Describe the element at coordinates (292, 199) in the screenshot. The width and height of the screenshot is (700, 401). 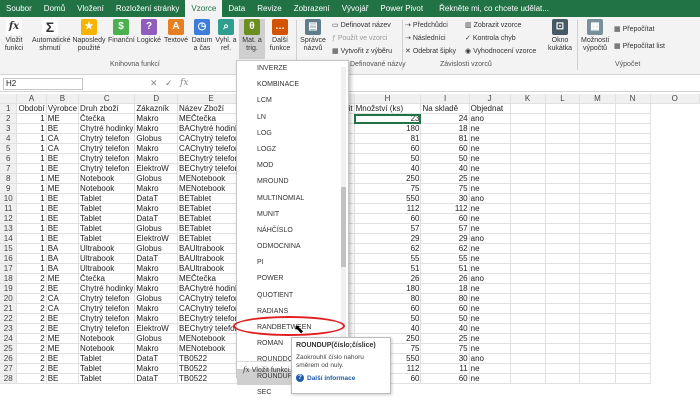
I see `function-menu-item: MULTINOMIAL` at that location.